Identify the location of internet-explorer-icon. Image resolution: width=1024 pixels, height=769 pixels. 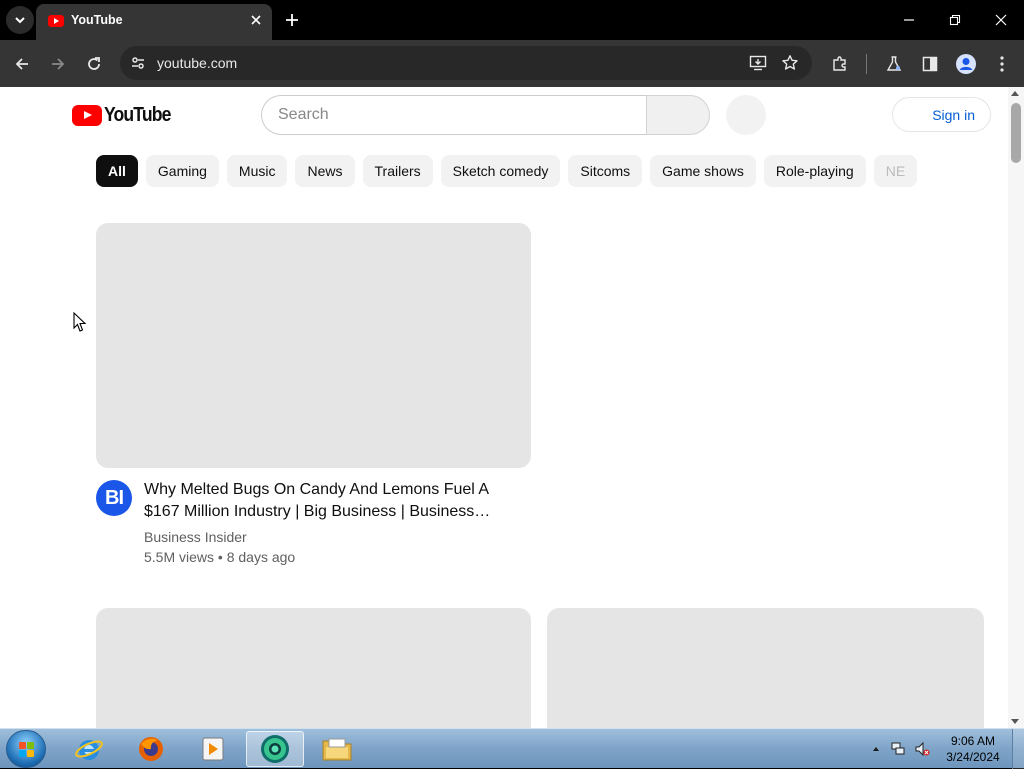
(89, 750).